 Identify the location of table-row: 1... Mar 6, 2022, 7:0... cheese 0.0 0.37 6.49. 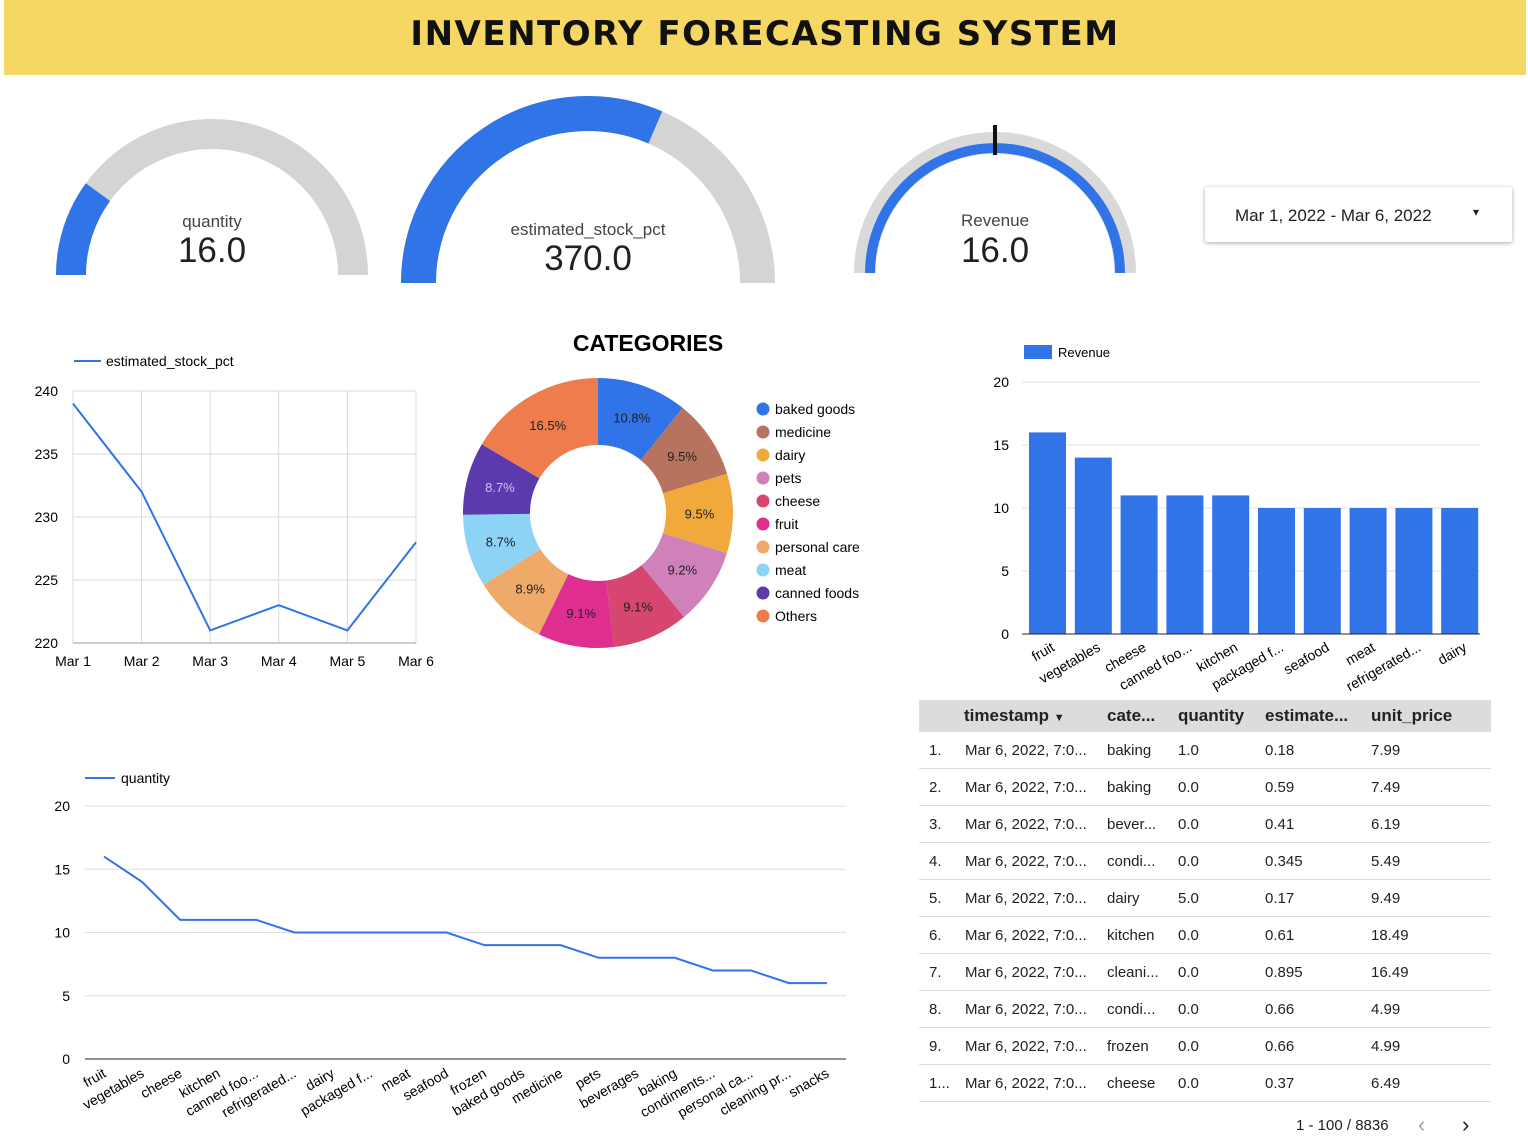
(1205, 1083).